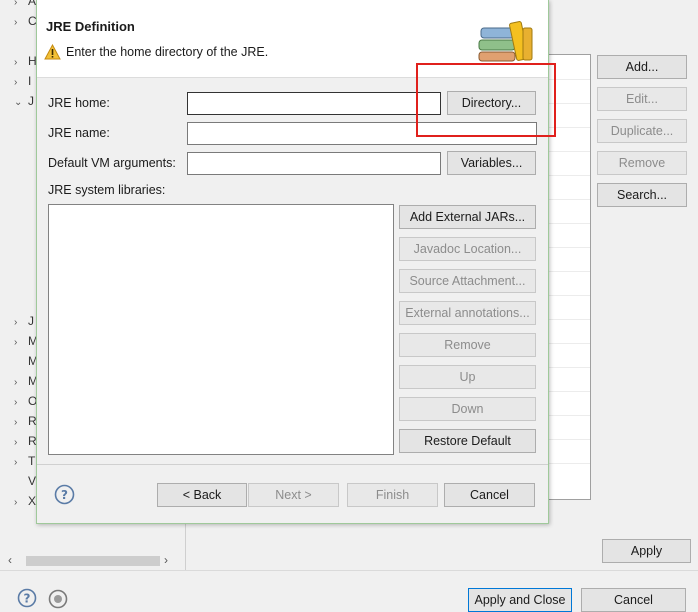  What do you see at coordinates (10, 560) in the screenshot?
I see `chevron-left-icon: ‹` at bounding box center [10, 560].